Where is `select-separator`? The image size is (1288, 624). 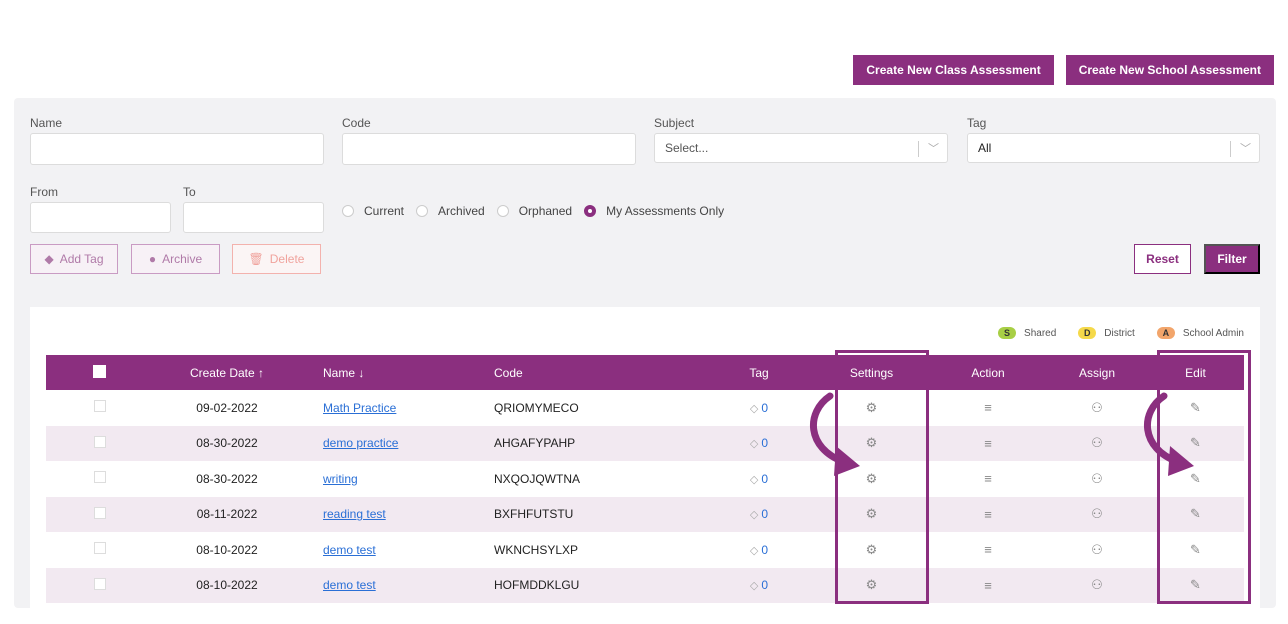
select-separator is located at coordinates (1230, 149).